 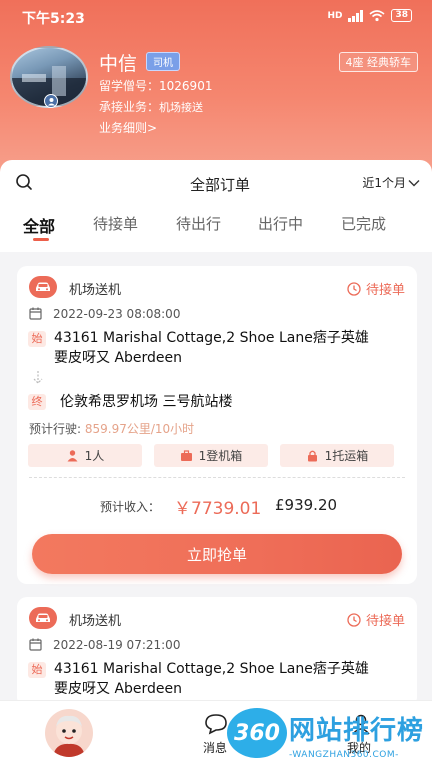 I want to click on estimate-value: 859.97公里/10小时, so click(x=139, y=429).